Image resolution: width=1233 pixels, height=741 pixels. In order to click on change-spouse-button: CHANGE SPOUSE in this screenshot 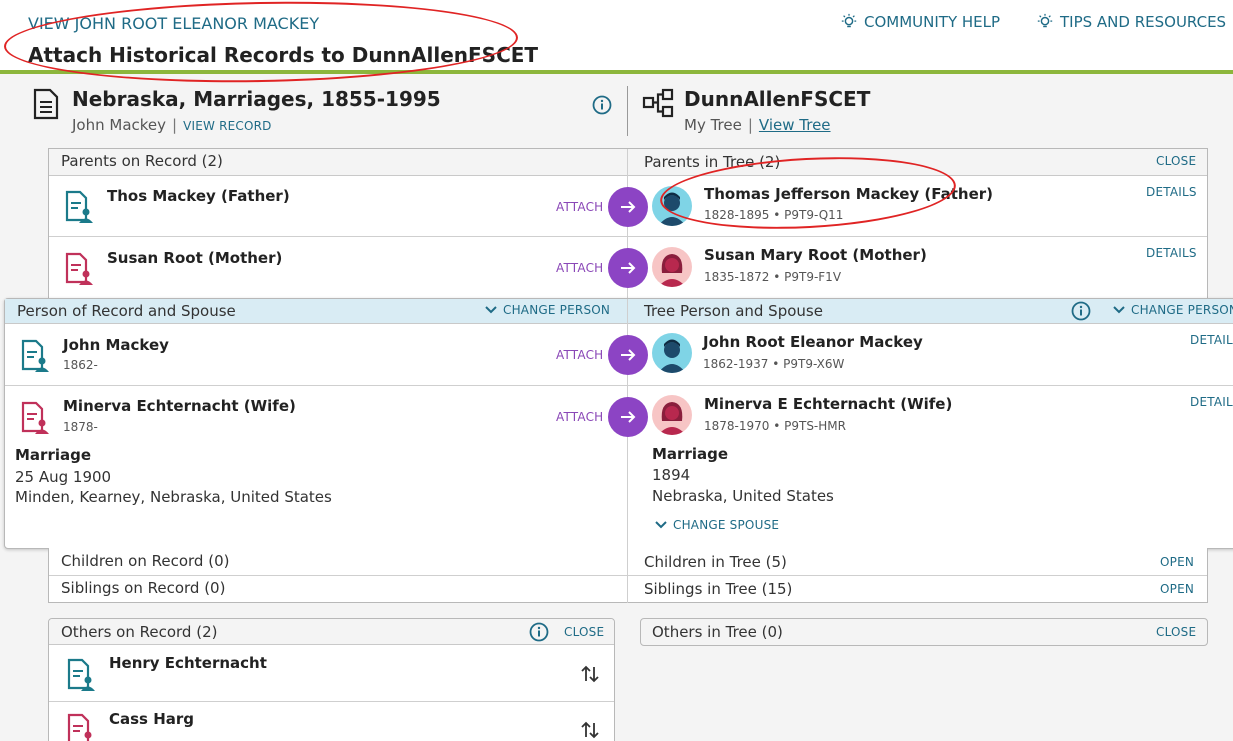, I will do `click(716, 525)`.